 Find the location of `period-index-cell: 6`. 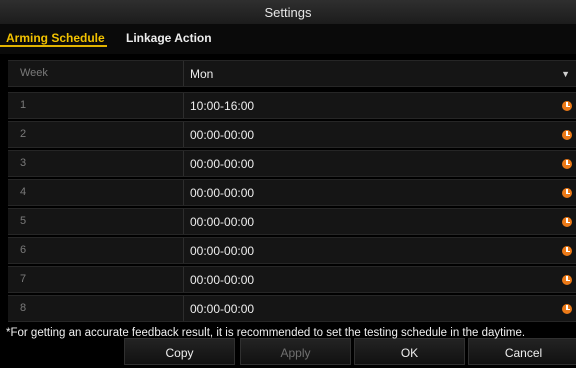

period-index-cell: 6 is located at coordinates (96, 250).